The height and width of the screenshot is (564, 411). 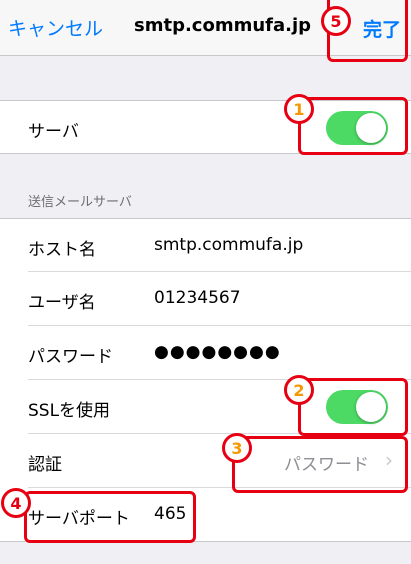 I want to click on section-header-outgoing: 送信メールサーバ, so click(x=80, y=202).